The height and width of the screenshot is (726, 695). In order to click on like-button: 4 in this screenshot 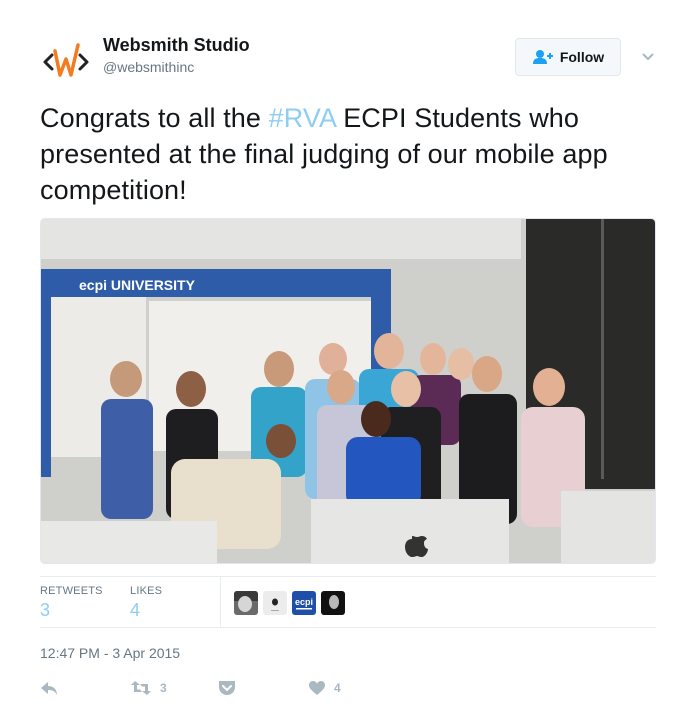, I will do `click(324, 688)`.